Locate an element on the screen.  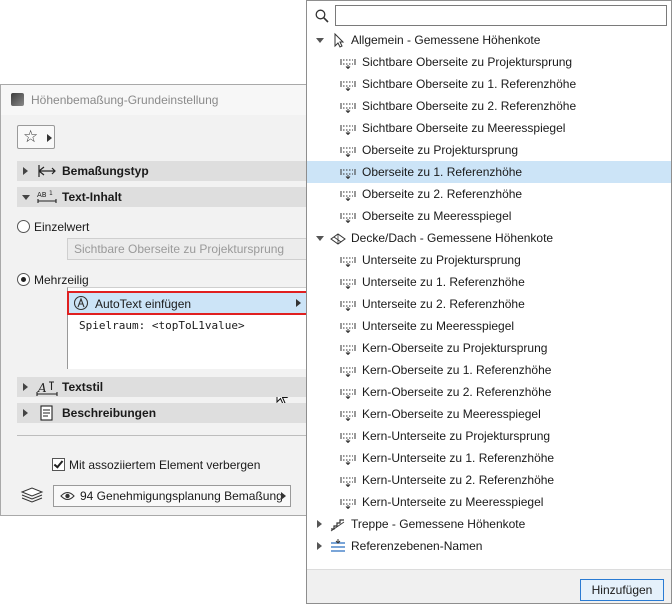
text-style-icon: A is located at coordinates (47, 388).